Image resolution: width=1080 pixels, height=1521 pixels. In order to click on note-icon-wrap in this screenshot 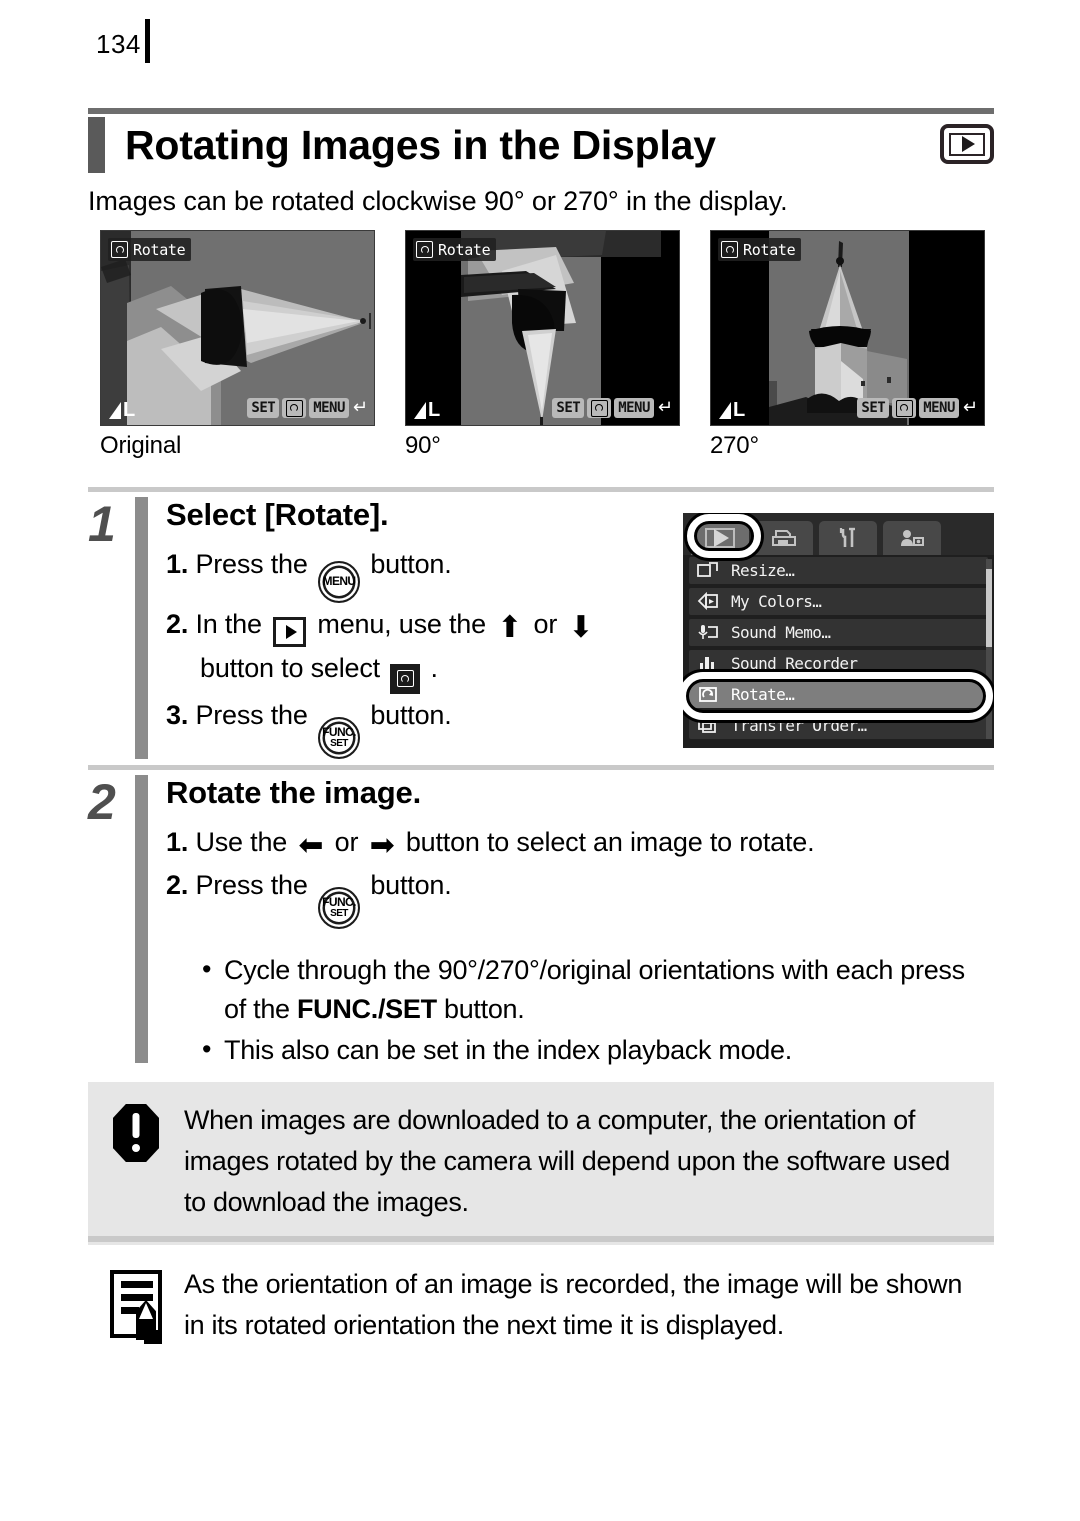, I will do `click(136, 1305)`.